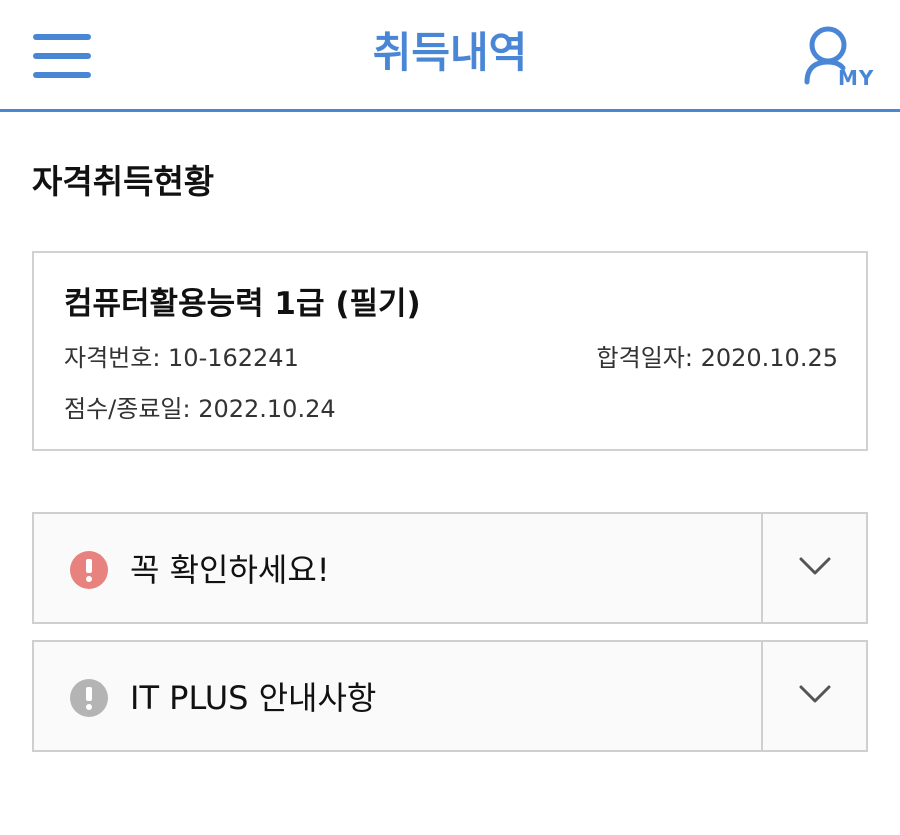  I want to click on accordion-label: IT PLUS 안내사항, so click(253, 698).